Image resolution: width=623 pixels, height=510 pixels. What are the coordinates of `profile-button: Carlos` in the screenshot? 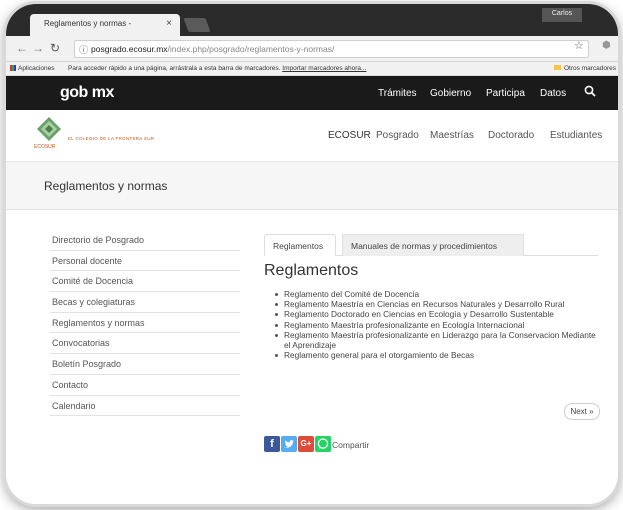 It's located at (562, 15).